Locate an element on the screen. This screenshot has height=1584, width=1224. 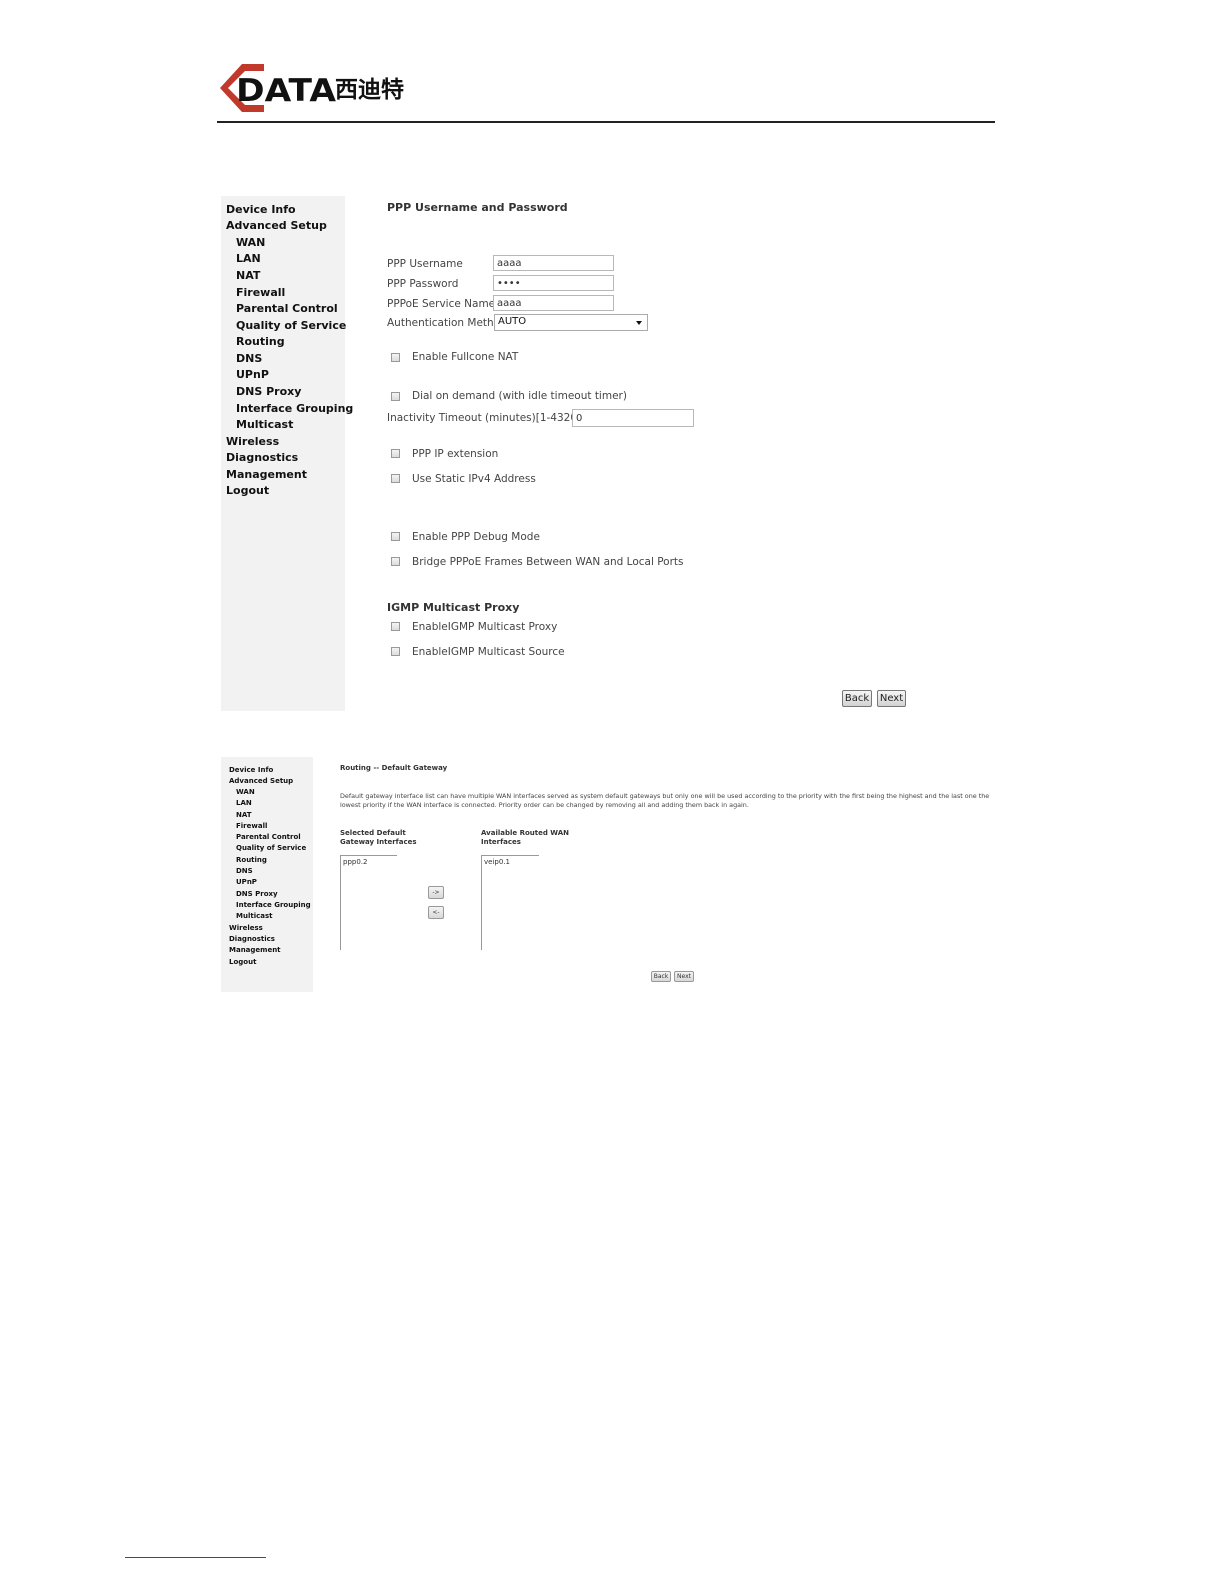
igmp-source-checkbox is located at coordinates (395, 651).